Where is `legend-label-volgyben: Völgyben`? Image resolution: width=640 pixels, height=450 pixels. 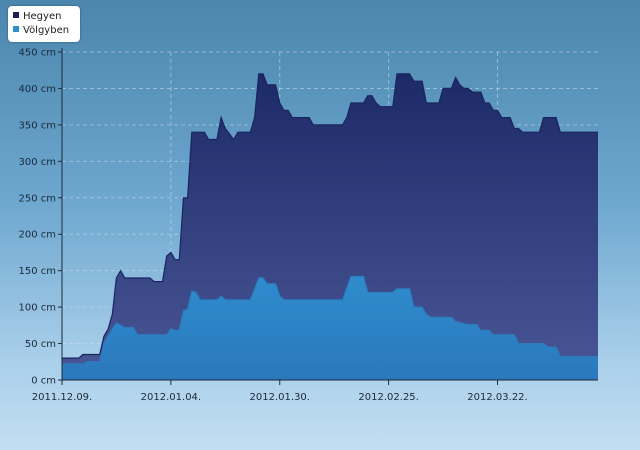
legend-label-volgyben: Völgyben is located at coordinates (46, 30).